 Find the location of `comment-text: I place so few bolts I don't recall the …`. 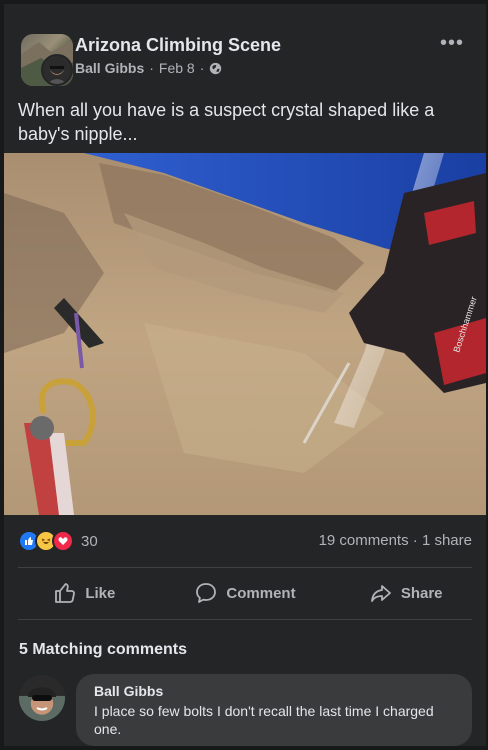

comment-text: I place so few bolts I don't recall the … is located at coordinates (264, 720).